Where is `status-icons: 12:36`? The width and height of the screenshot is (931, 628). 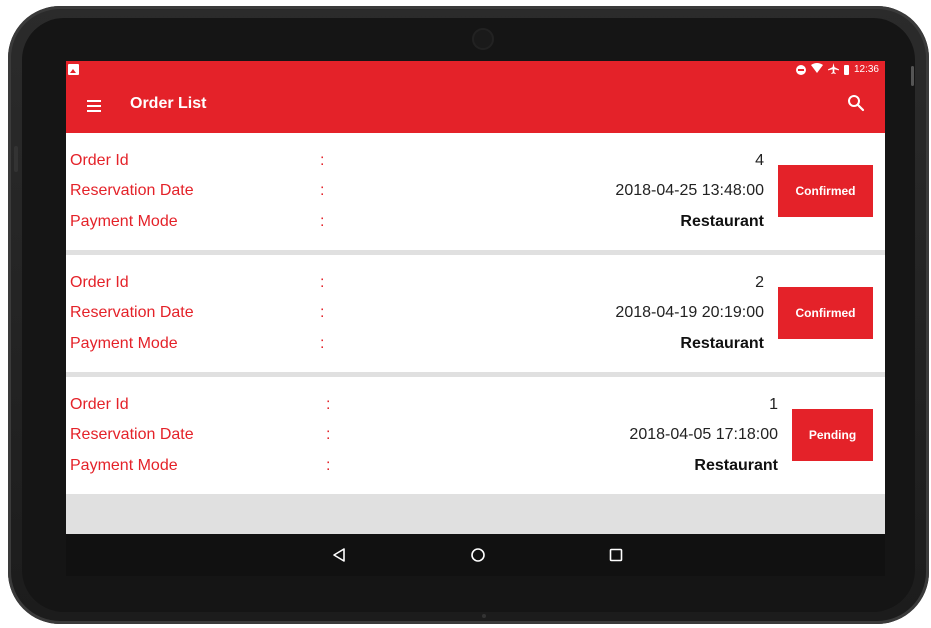 status-icons: 12:36 is located at coordinates (837, 69).